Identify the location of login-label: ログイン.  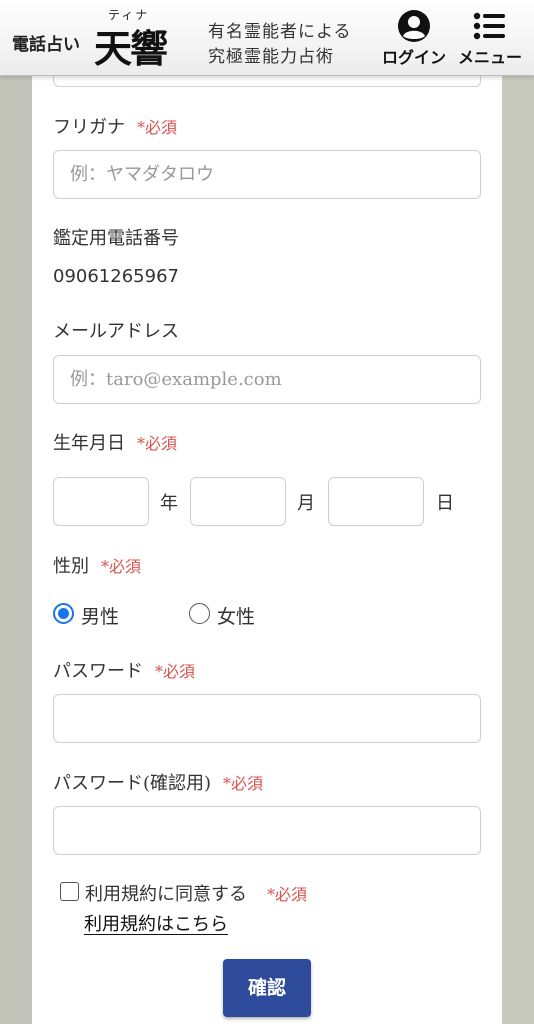
(414, 57).